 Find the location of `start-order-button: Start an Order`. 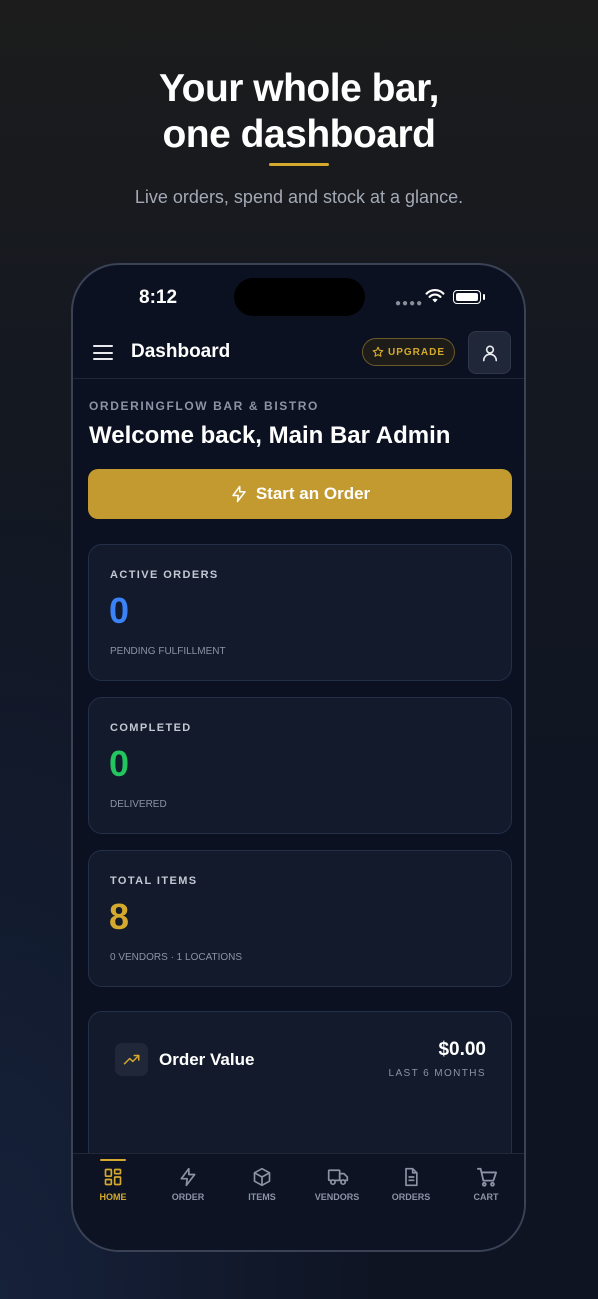

start-order-button: Start an Order is located at coordinates (300, 494).